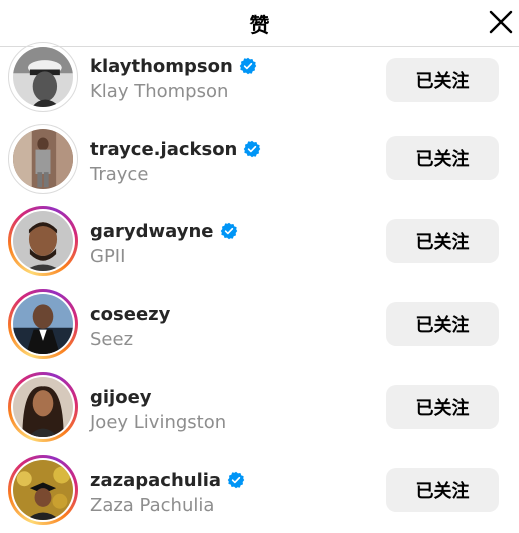 This screenshot has height=533, width=519. What do you see at coordinates (164, 243) in the screenshot?
I see `user-names: garydwayne GPII` at bounding box center [164, 243].